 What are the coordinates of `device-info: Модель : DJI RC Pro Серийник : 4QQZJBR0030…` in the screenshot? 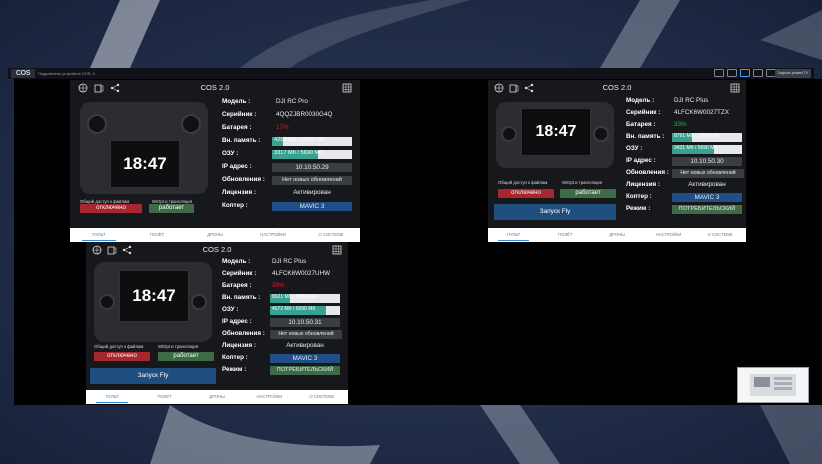 It's located at (289, 158).